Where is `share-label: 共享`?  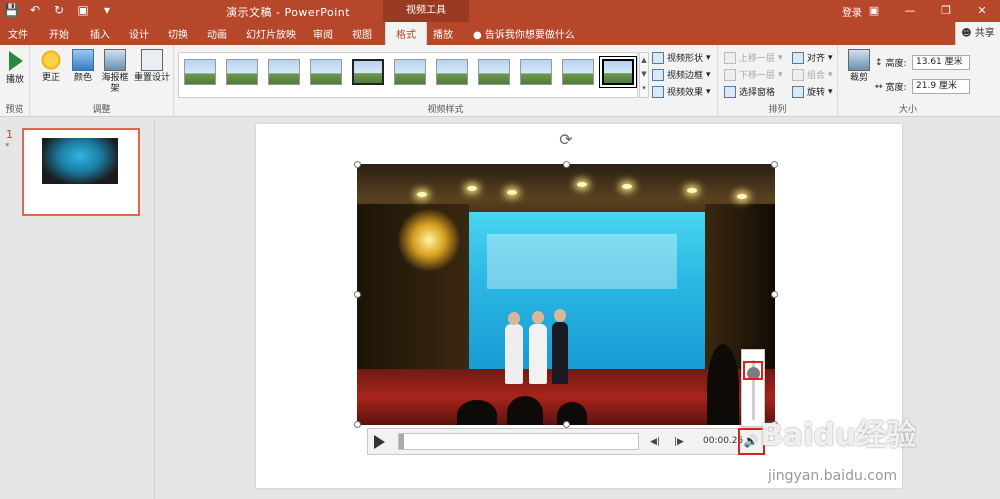
share-label: 共享 is located at coordinates (984, 33).